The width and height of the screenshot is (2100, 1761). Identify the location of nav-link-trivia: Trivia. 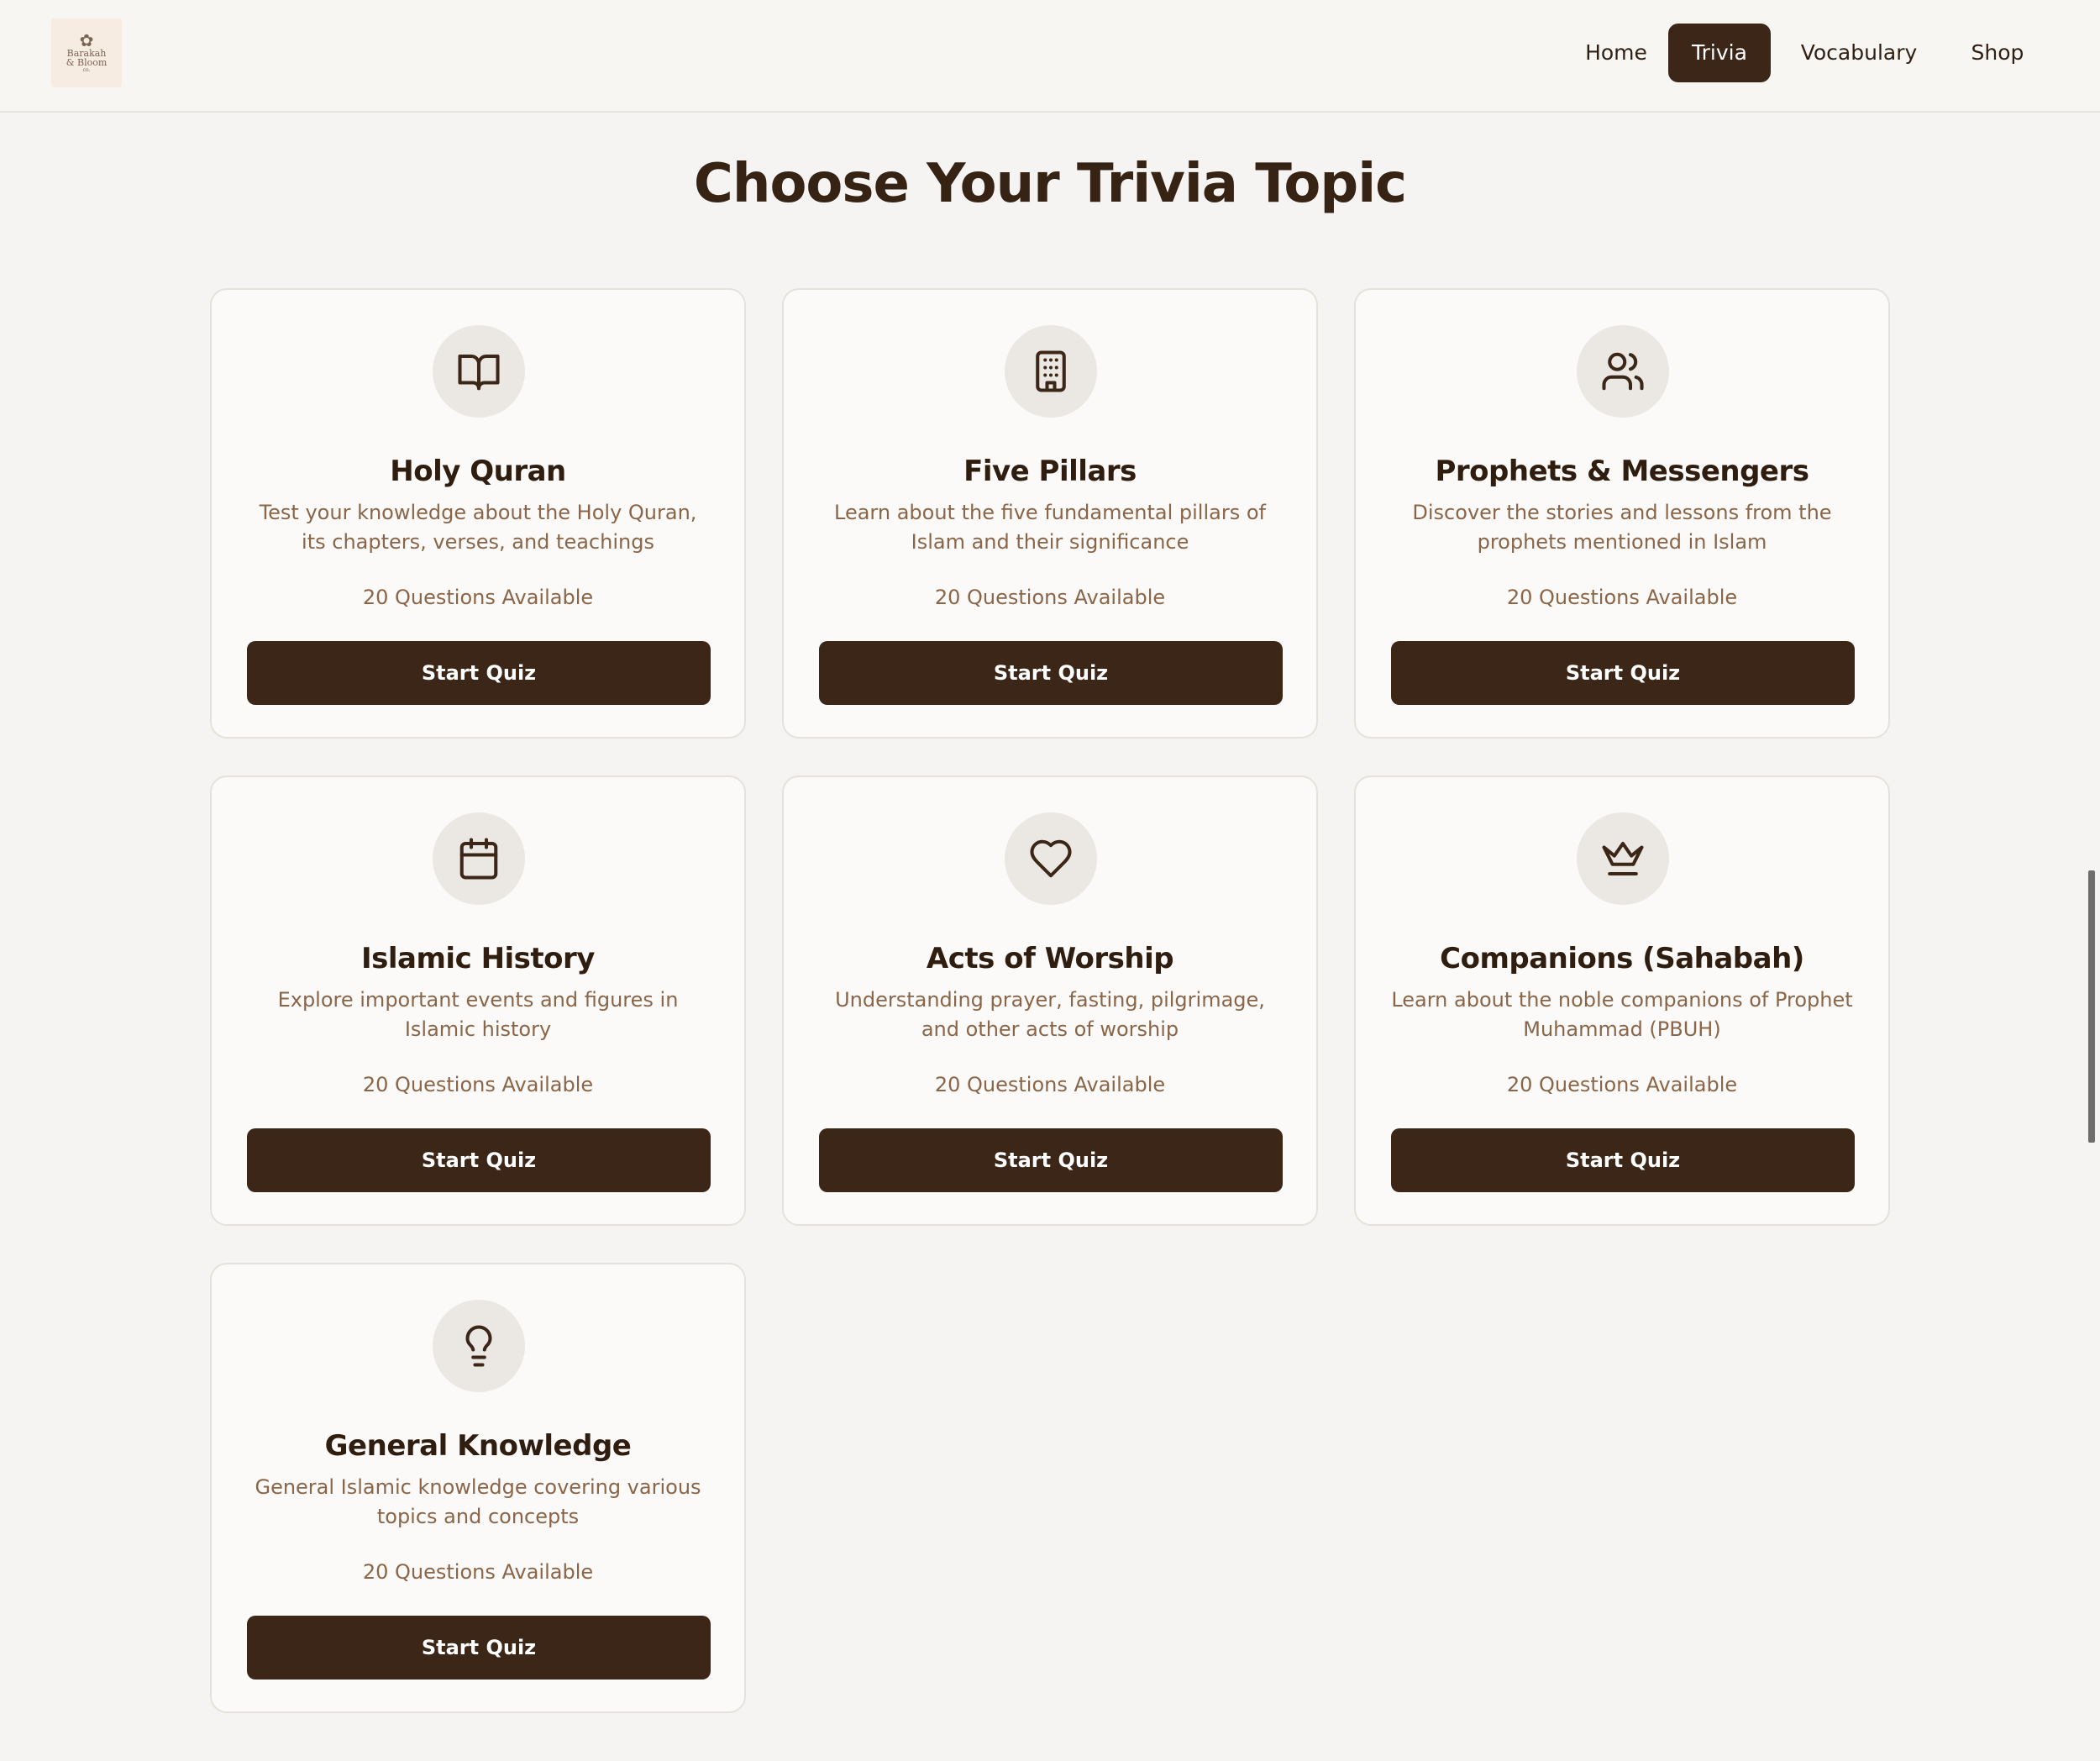
(1719, 53).